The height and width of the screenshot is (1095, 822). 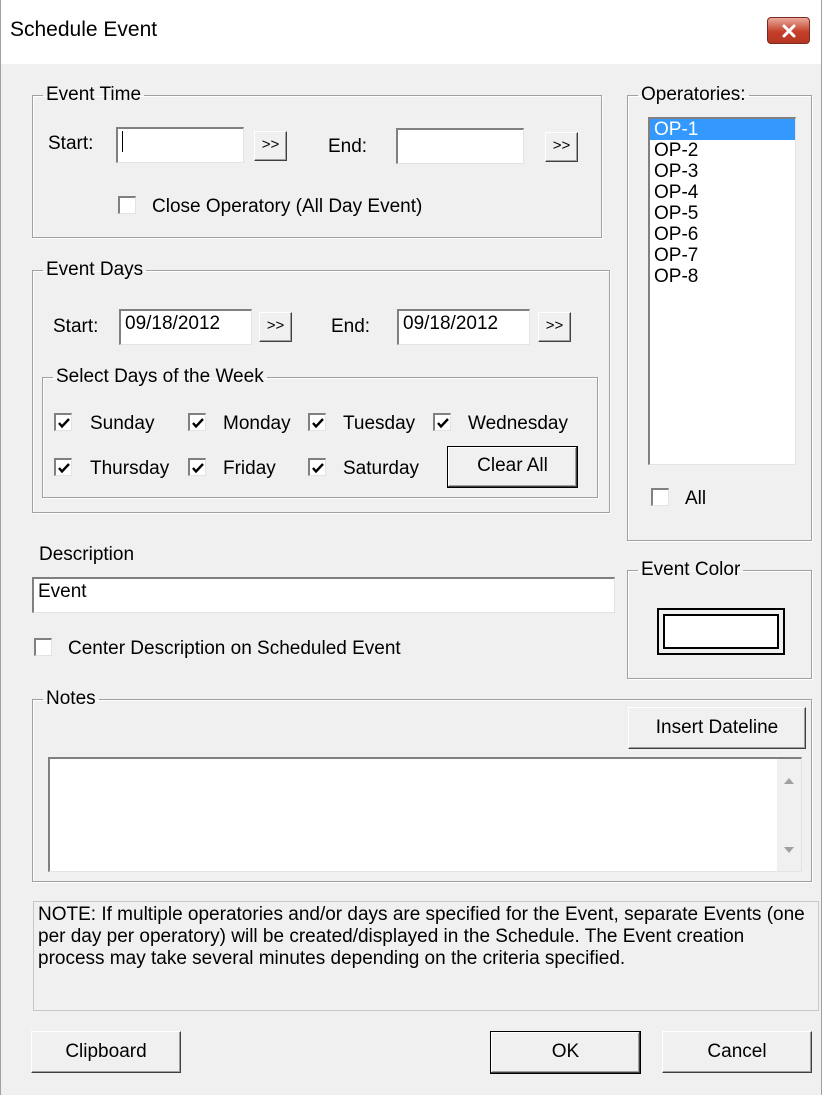 I want to click on event-time-start-label: Start:, so click(x=71, y=143).